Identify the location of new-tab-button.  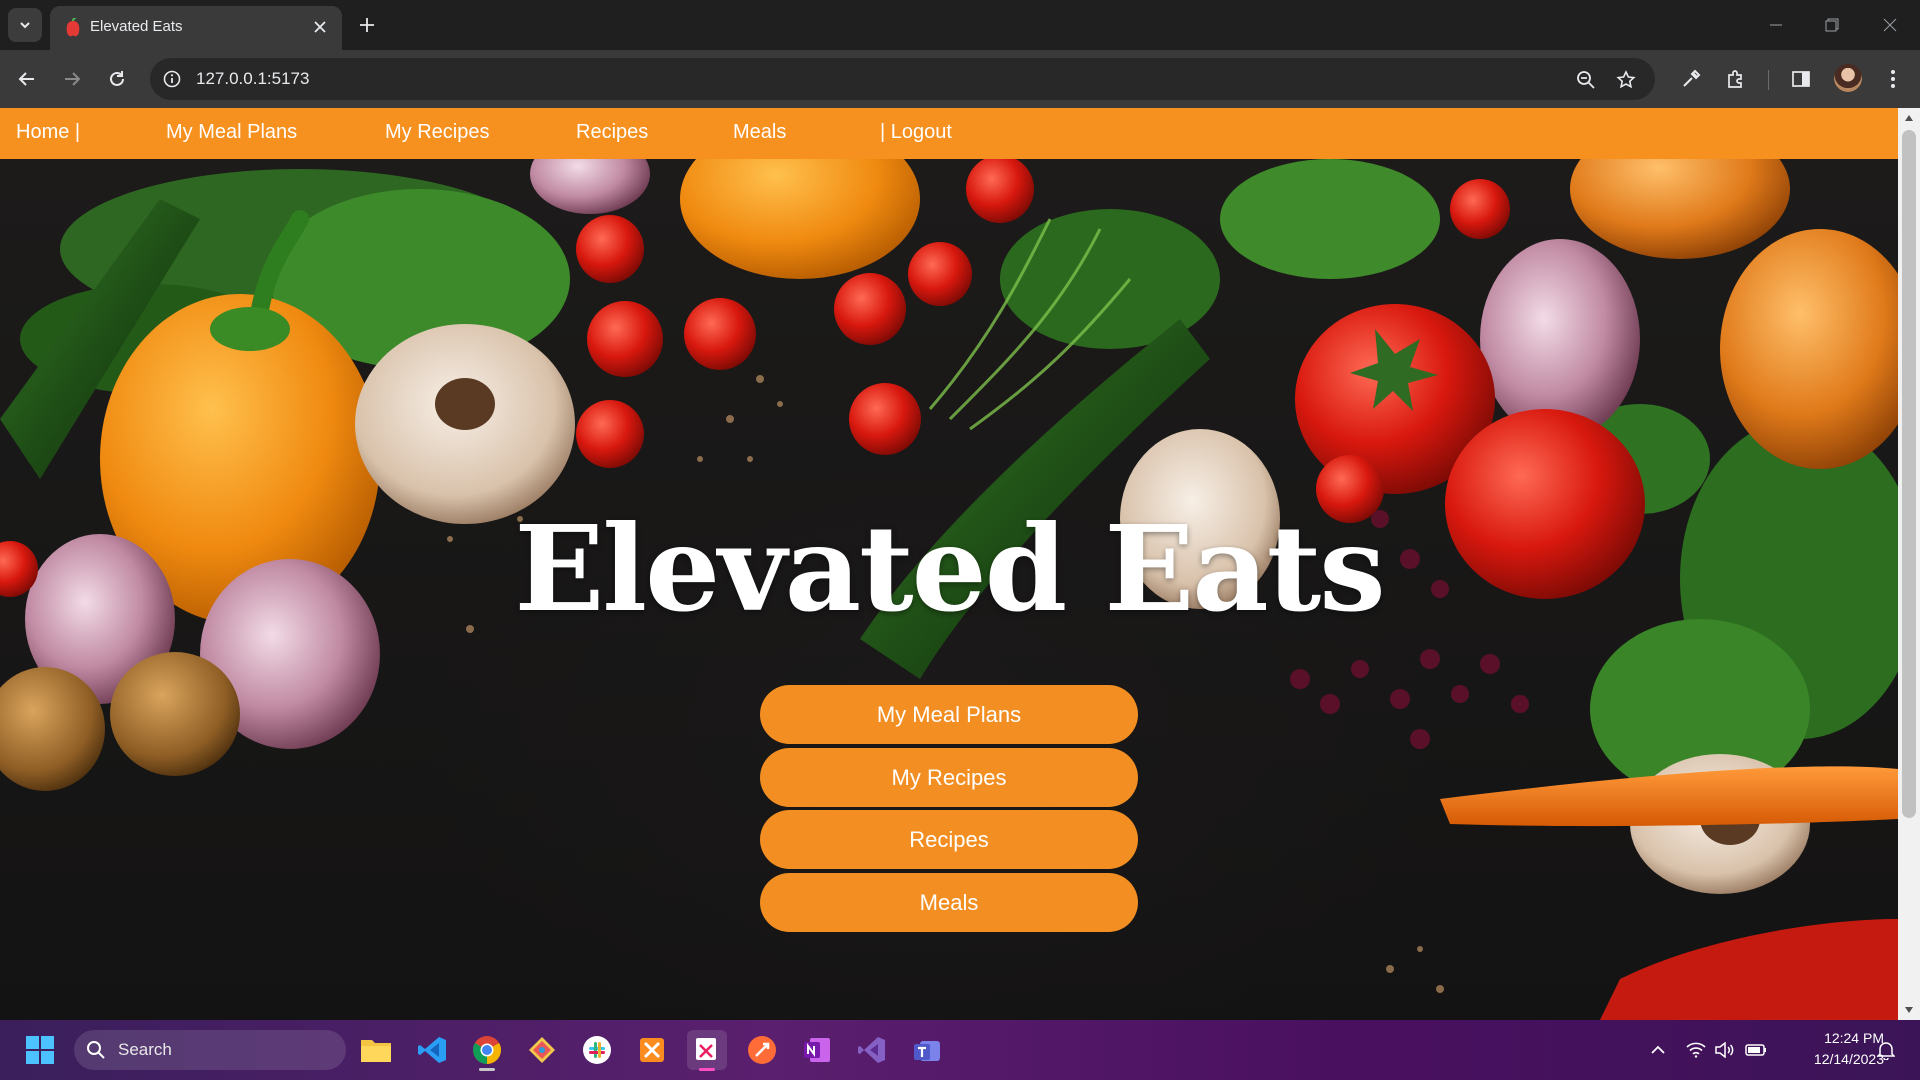
(367, 25).